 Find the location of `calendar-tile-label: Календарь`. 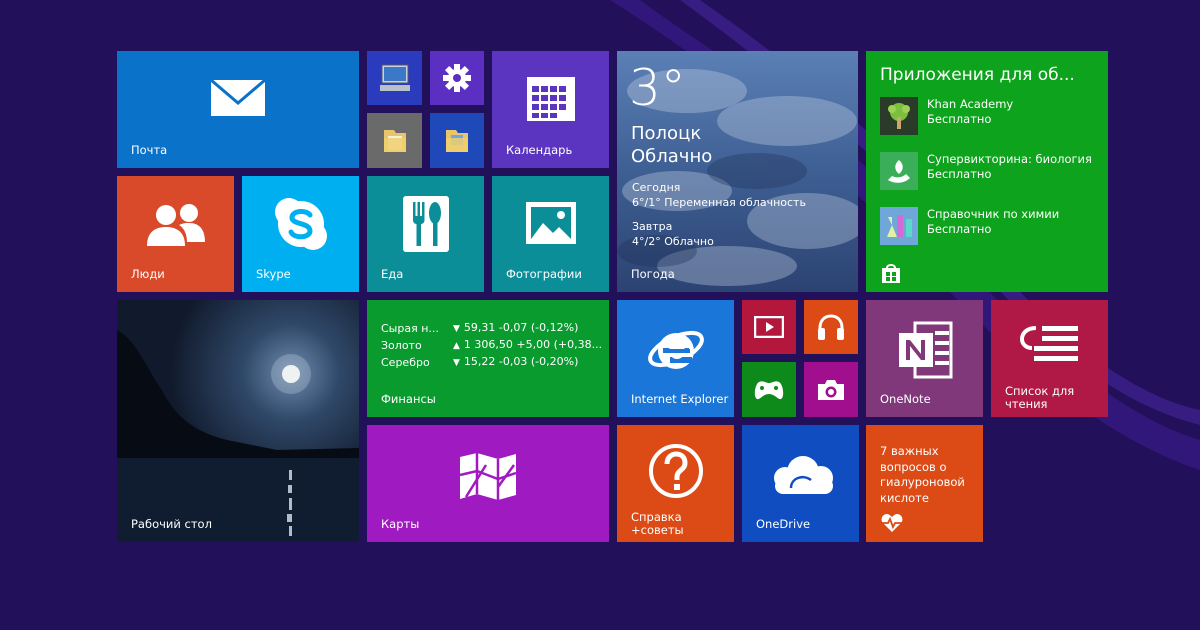

calendar-tile-label: Календарь is located at coordinates (539, 150).